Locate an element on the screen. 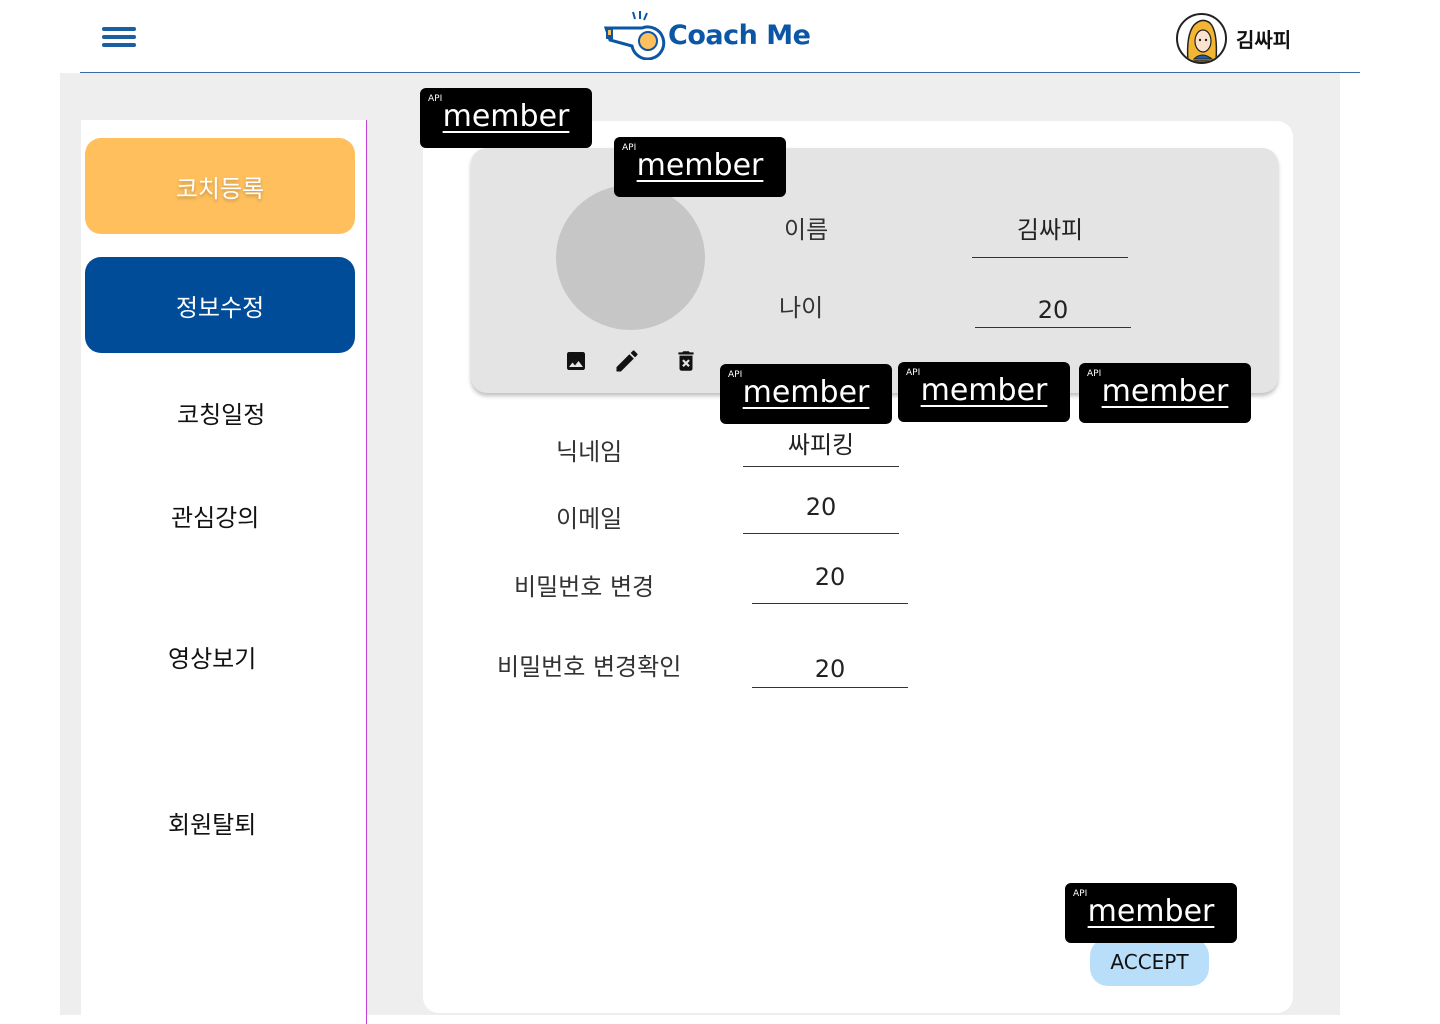 The image size is (1440, 1024). password-underline is located at coordinates (830, 603).